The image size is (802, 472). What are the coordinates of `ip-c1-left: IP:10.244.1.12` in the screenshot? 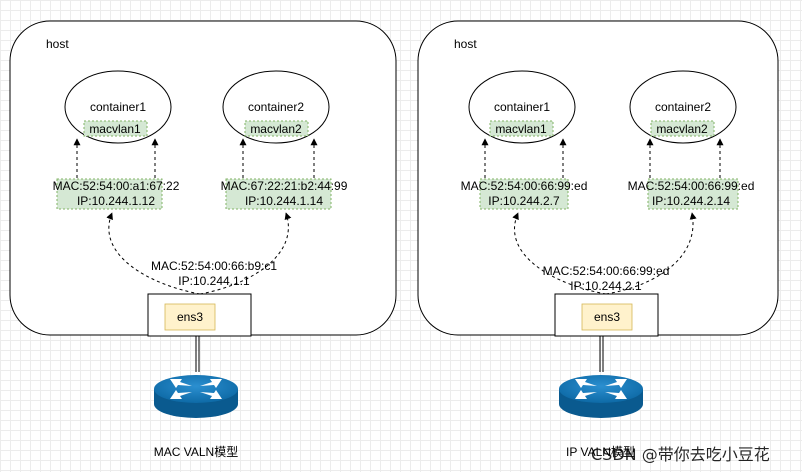 It's located at (116, 201).